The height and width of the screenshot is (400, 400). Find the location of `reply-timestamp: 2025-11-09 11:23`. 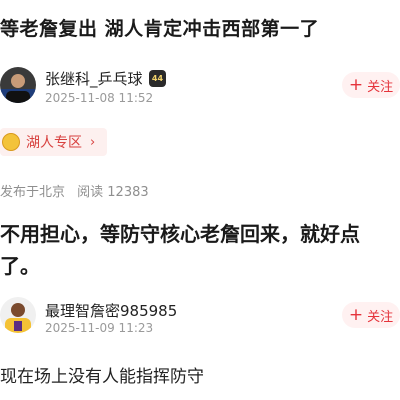

reply-timestamp: 2025-11-09 11:23 is located at coordinates (99, 328).